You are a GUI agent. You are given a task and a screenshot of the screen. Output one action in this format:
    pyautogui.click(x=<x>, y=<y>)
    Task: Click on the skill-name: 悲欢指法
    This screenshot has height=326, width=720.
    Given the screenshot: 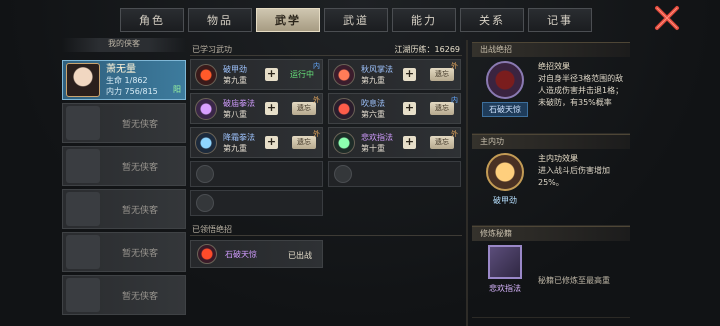 What is the action you would take?
    pyautogui.click(x=377, y=137)
    